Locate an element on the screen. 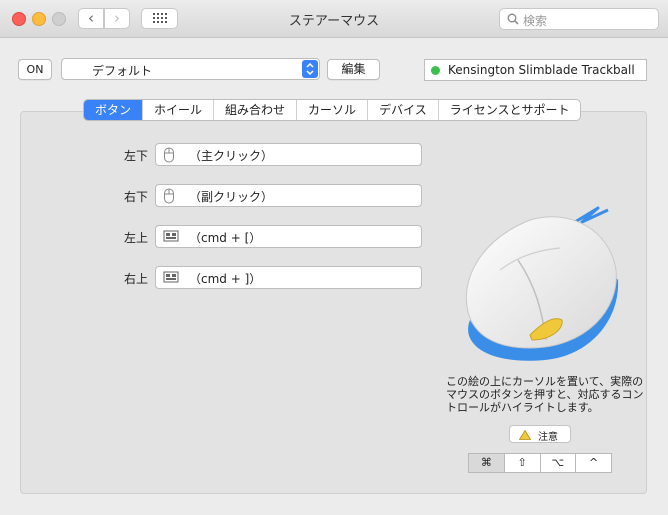 This screenshot has width=668, height=515. button-action-text: （主クリック） is located at coordinates (231, 156).